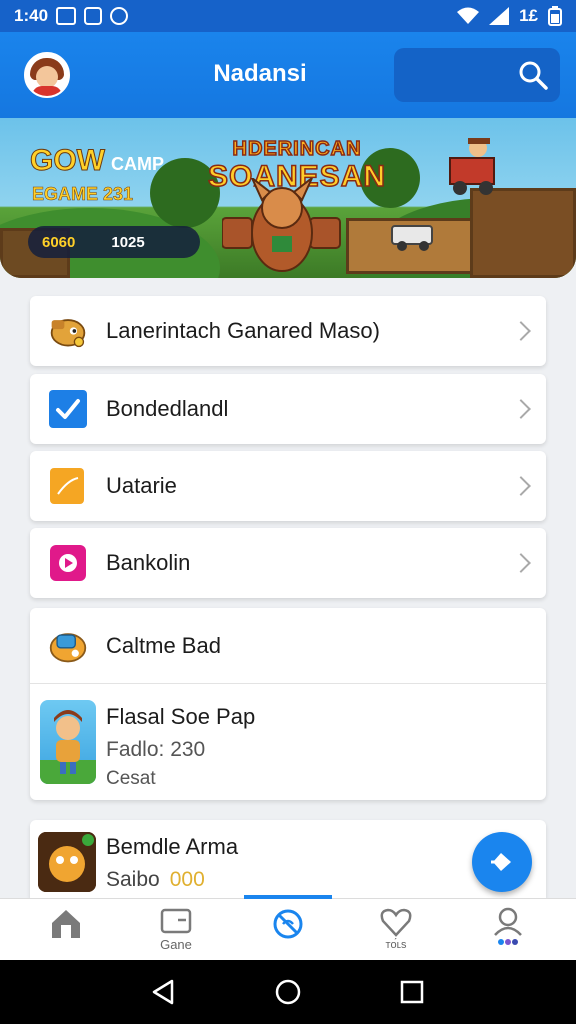  I want to click on banner-game-text: EGAME 231, so click(83, 194).